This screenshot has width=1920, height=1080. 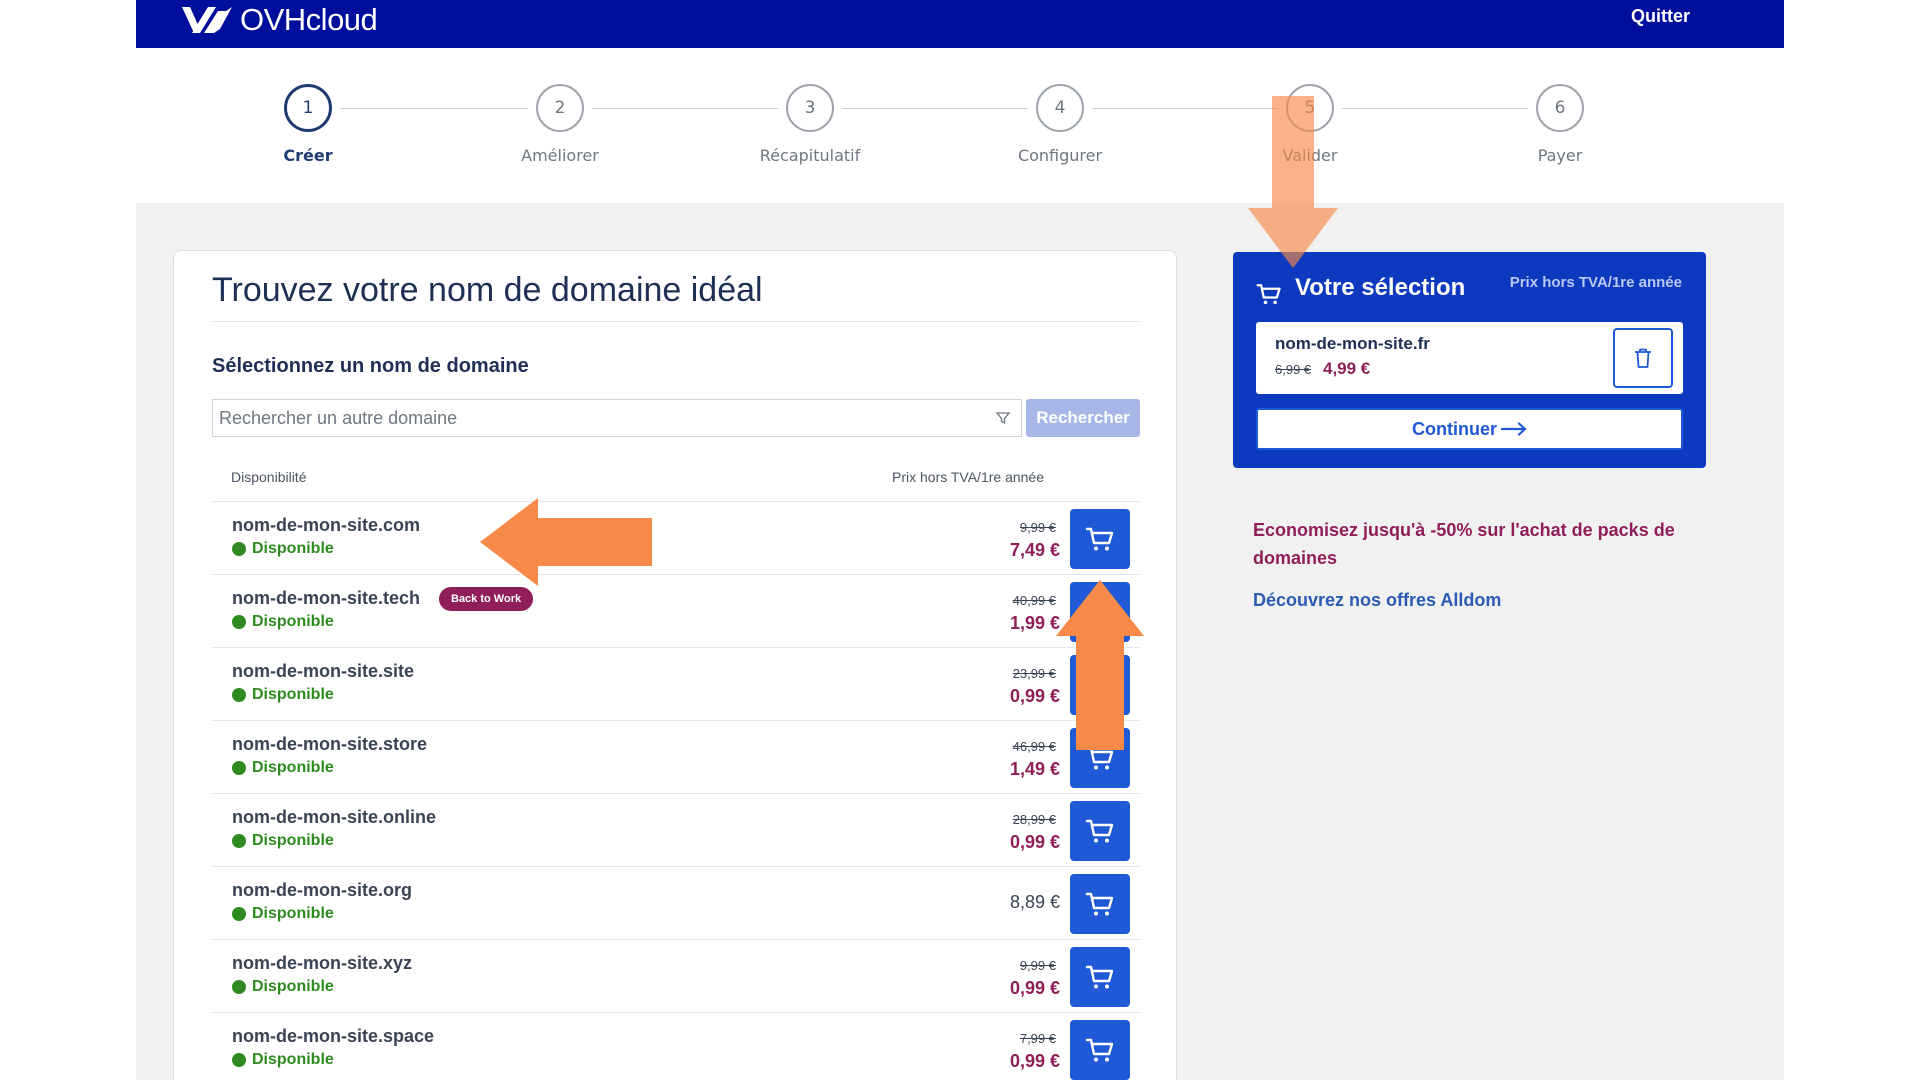 What do you see at coordinates (1514, 429) in the screenshot?
I see `arrow-right-icon` at bounding box center [1514, 429].